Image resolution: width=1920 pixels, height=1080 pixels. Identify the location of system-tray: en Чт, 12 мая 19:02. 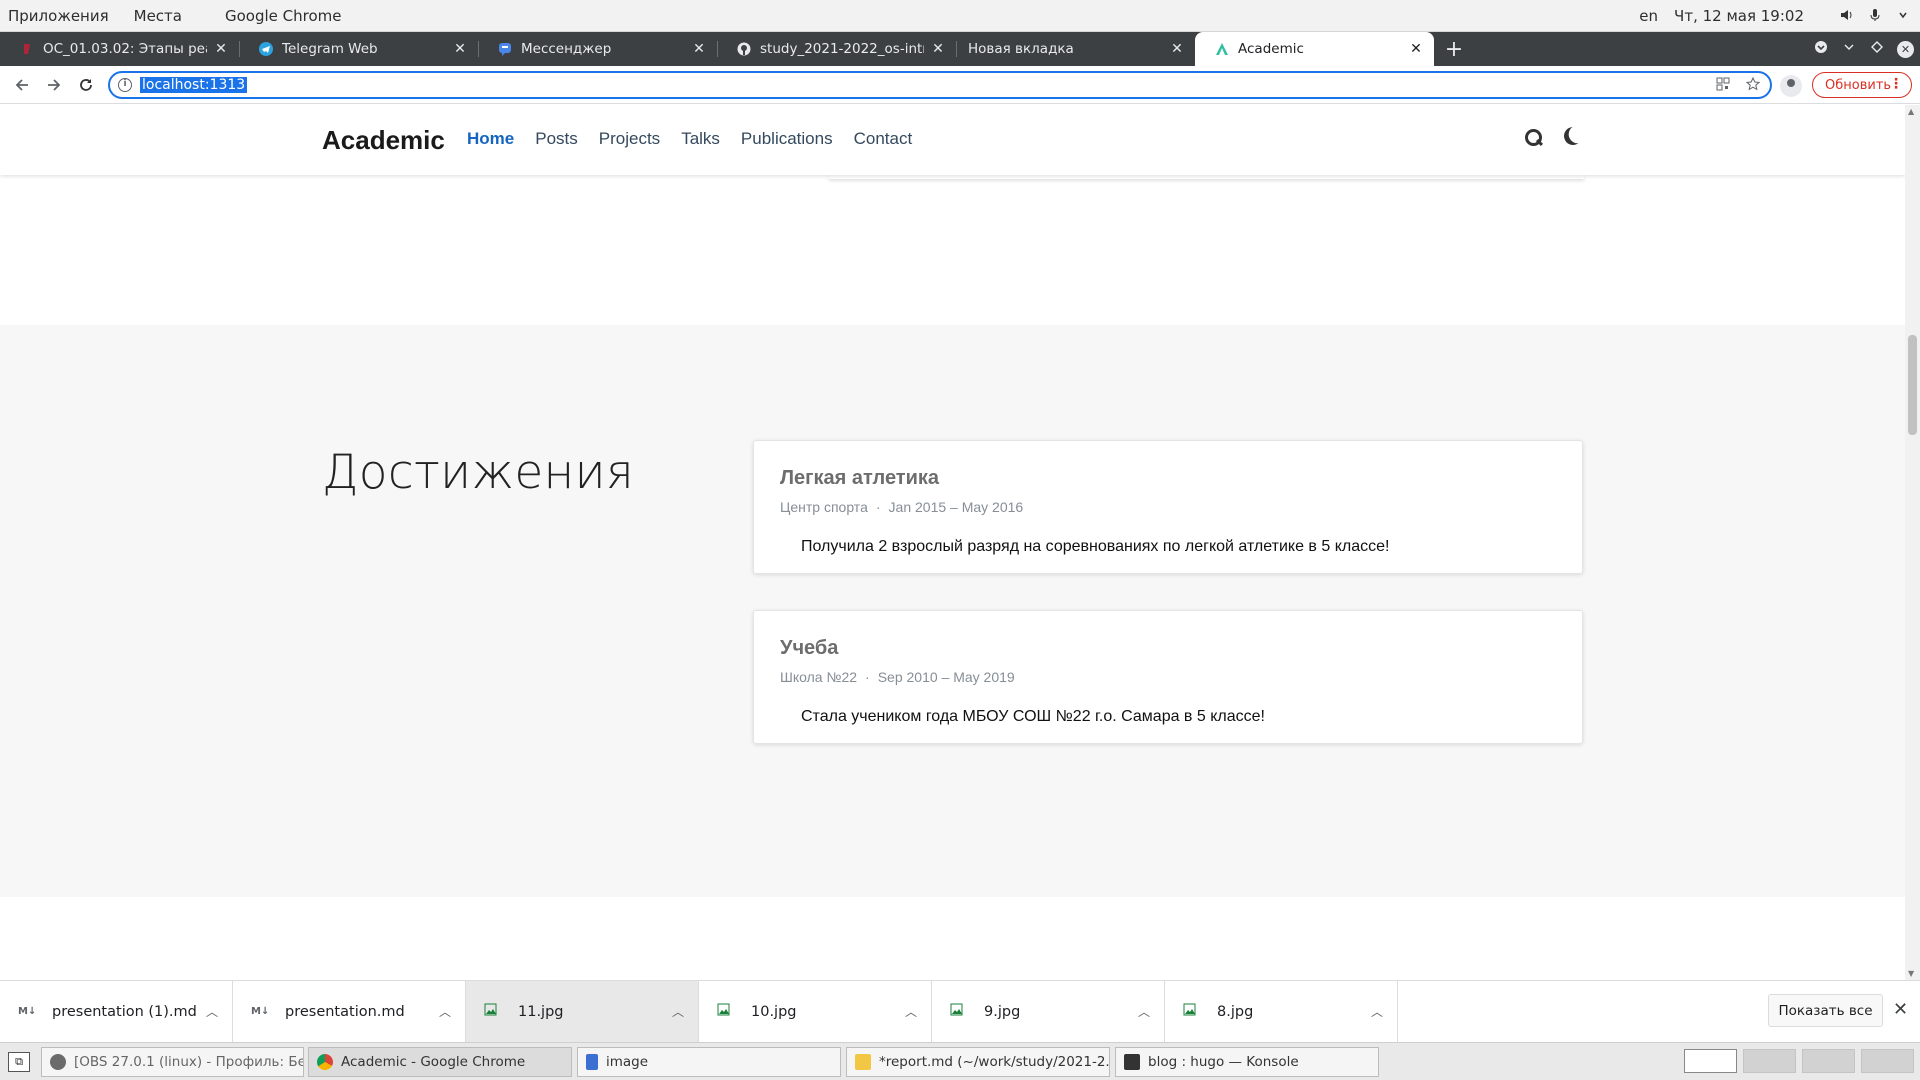
(1720, 16).